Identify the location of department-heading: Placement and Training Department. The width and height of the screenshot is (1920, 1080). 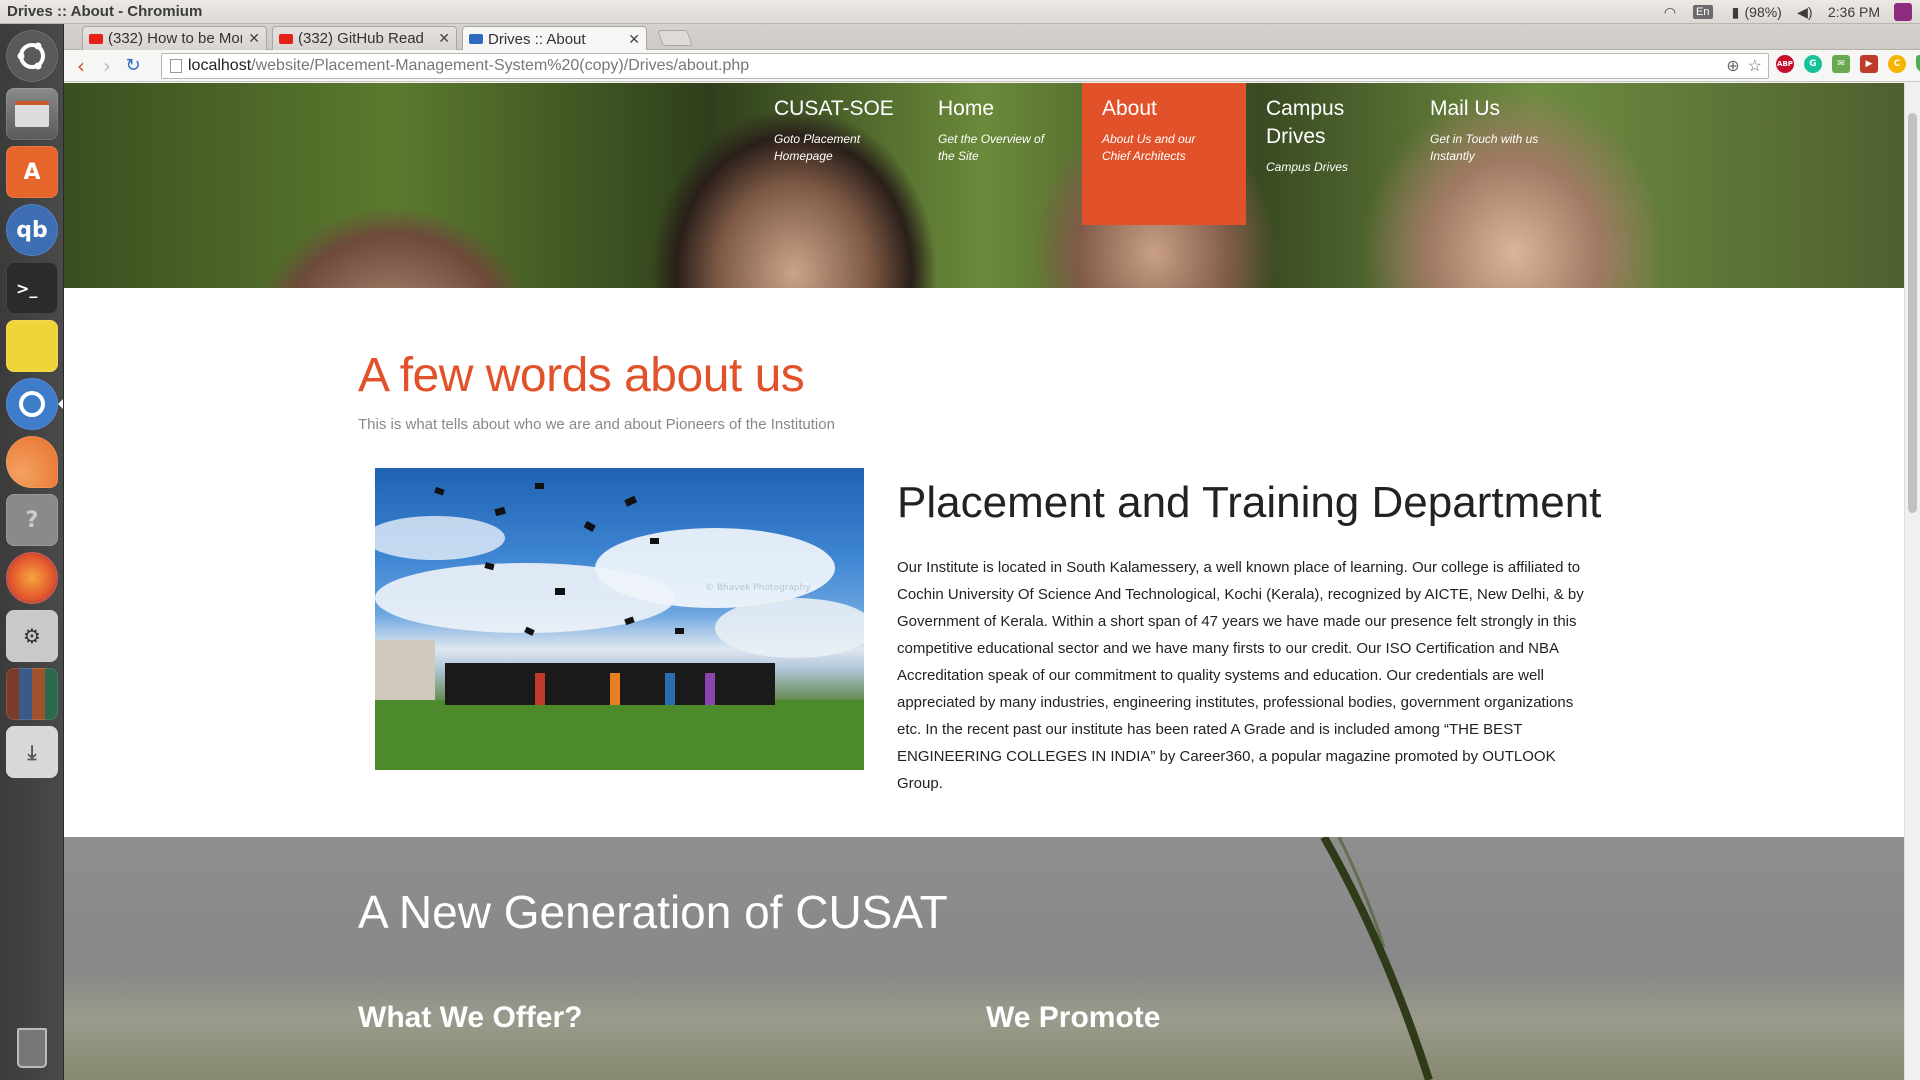
(1249, 502).